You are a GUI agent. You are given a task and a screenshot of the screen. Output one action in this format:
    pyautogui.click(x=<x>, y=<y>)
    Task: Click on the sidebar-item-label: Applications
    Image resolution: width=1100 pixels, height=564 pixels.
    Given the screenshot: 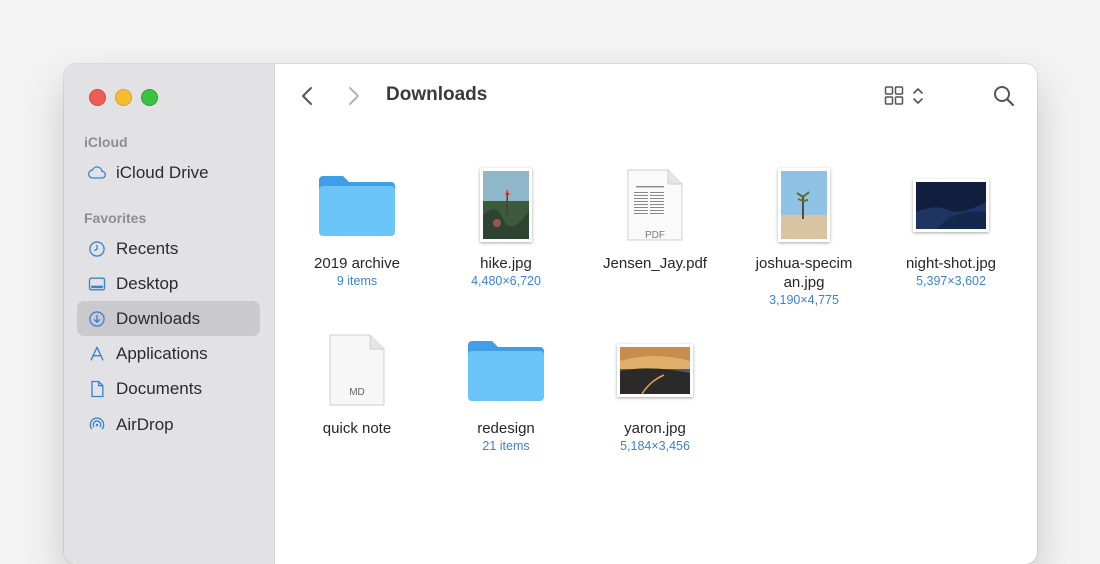 What is the action you would take?
    pyautogui.click(x=162, y=353)
    